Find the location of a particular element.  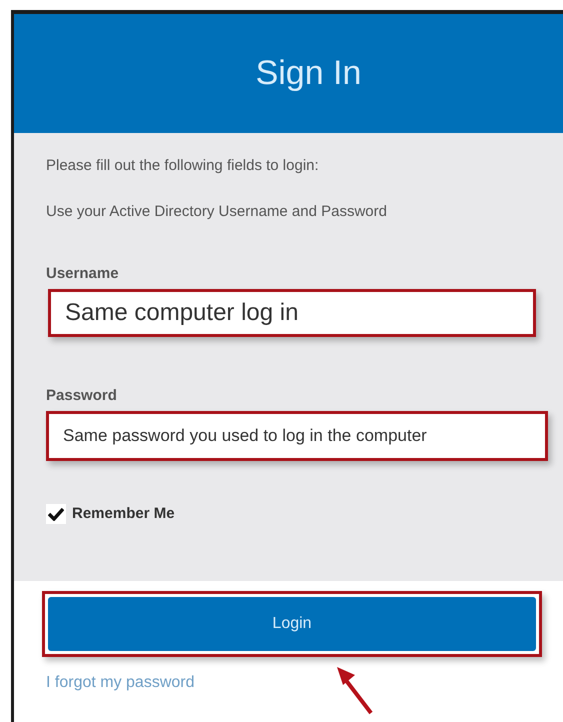

text-field: Same password you used to log in the computer is located at coordinates (297, 436).